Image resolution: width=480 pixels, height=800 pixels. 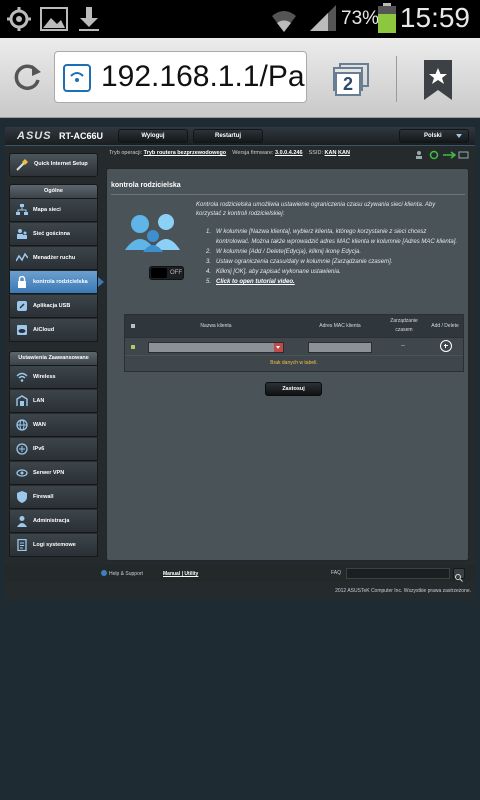 I want to click on sidebar-item-wireless: Wireless, so click(x=53, y=377).